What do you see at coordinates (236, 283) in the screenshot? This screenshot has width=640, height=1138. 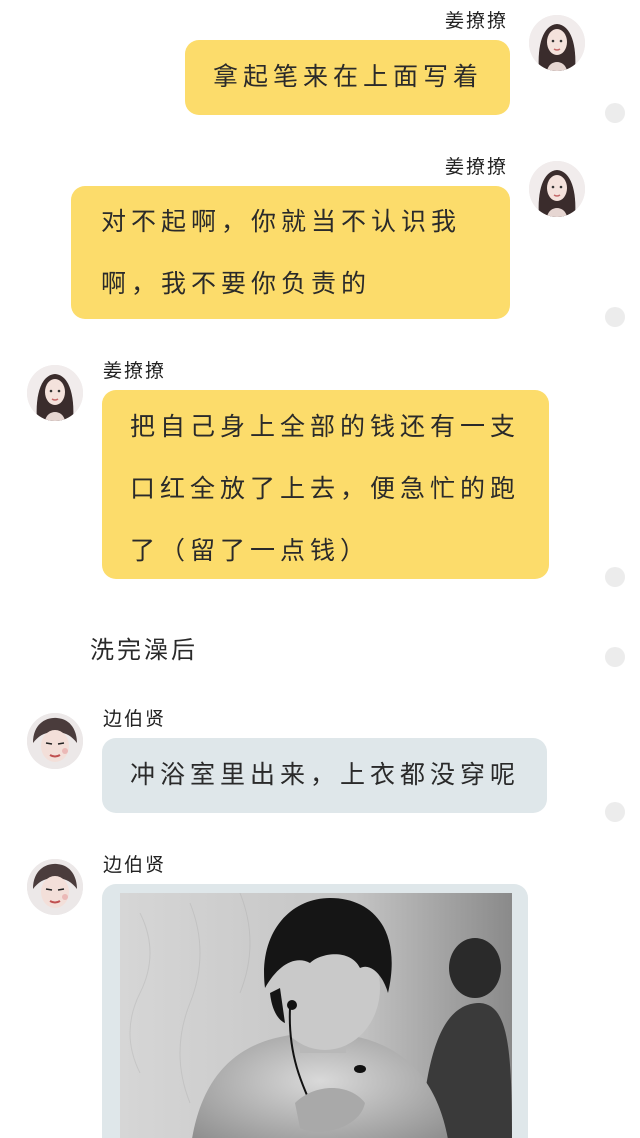 I see `message-text: 啊，我不要你负责的` at bounding box center [236, 283].